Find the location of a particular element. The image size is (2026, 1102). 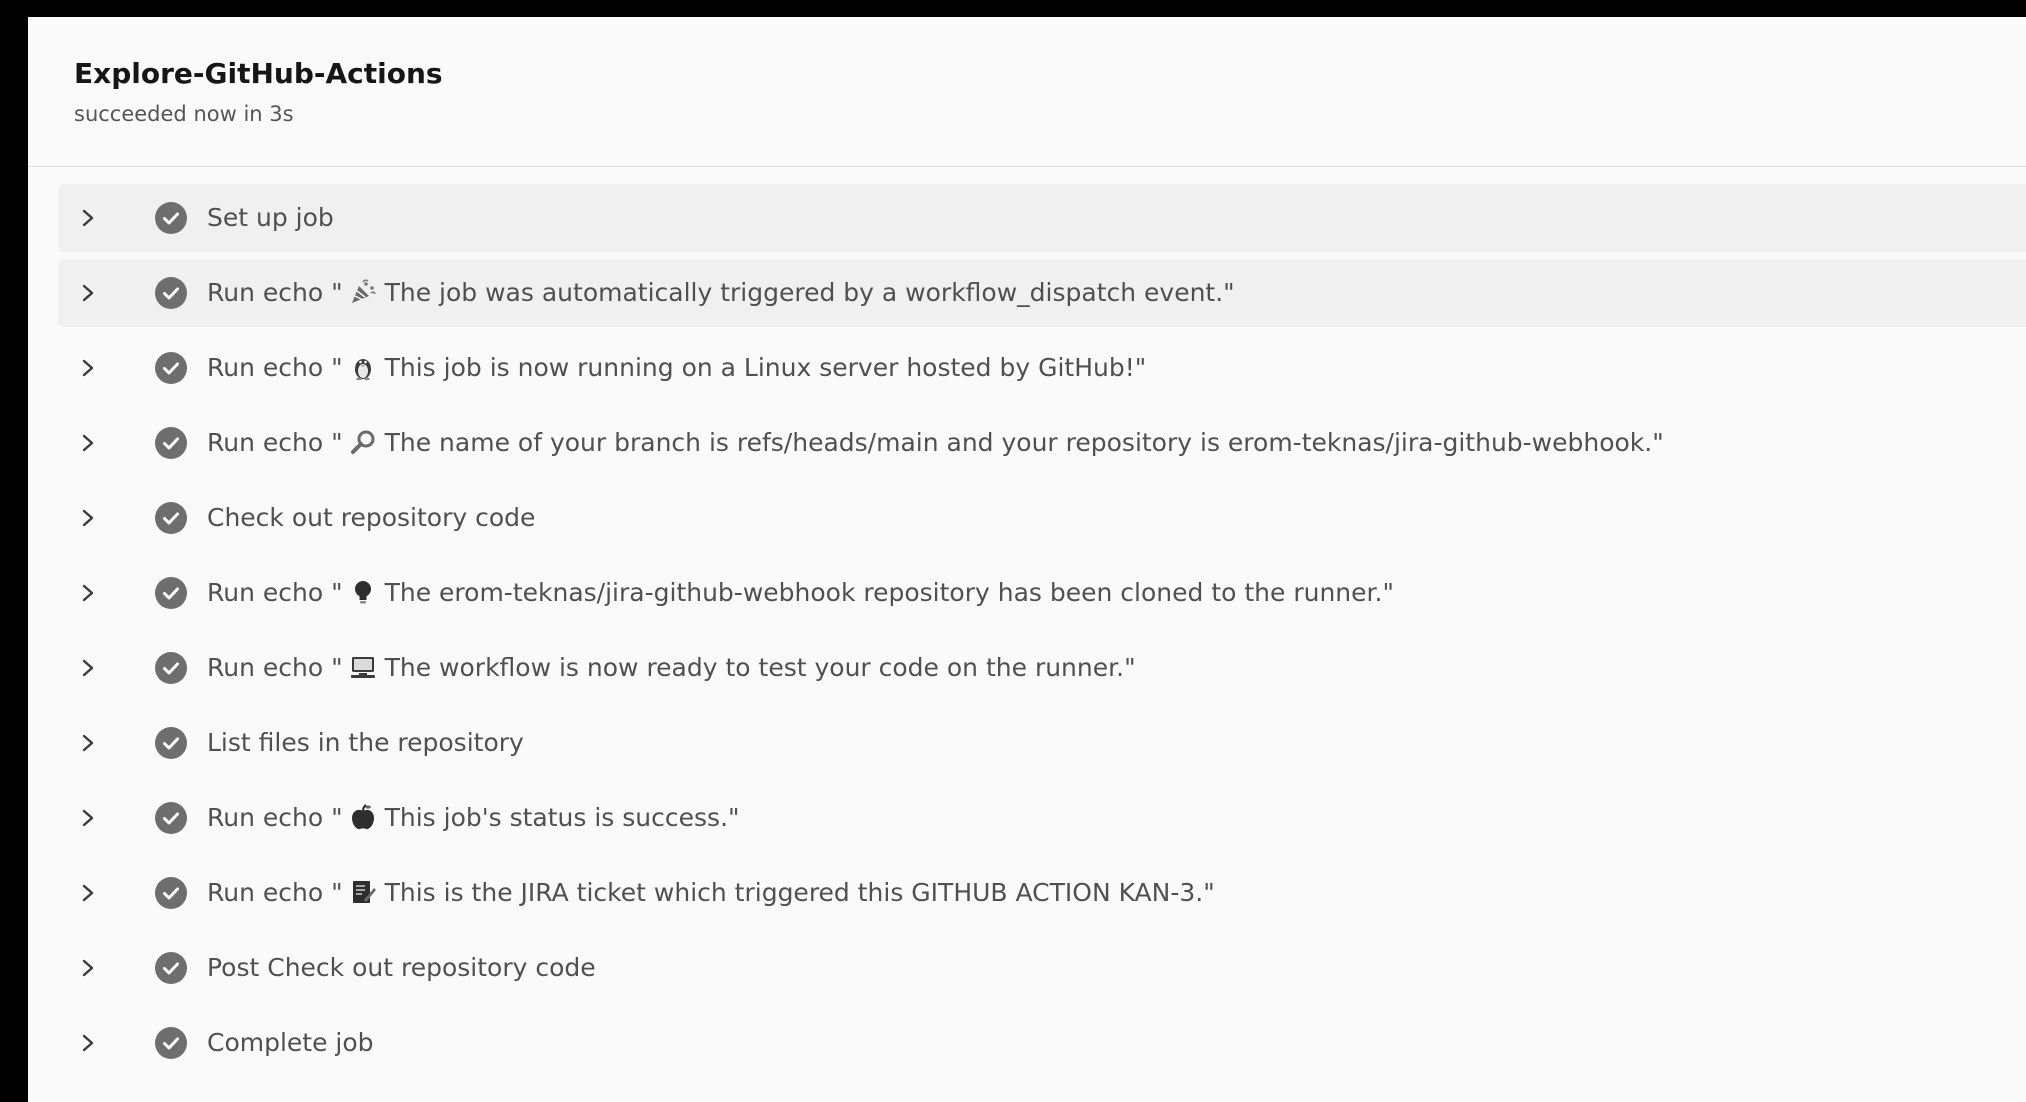

apple-icon is located at coordinates (362, 817).